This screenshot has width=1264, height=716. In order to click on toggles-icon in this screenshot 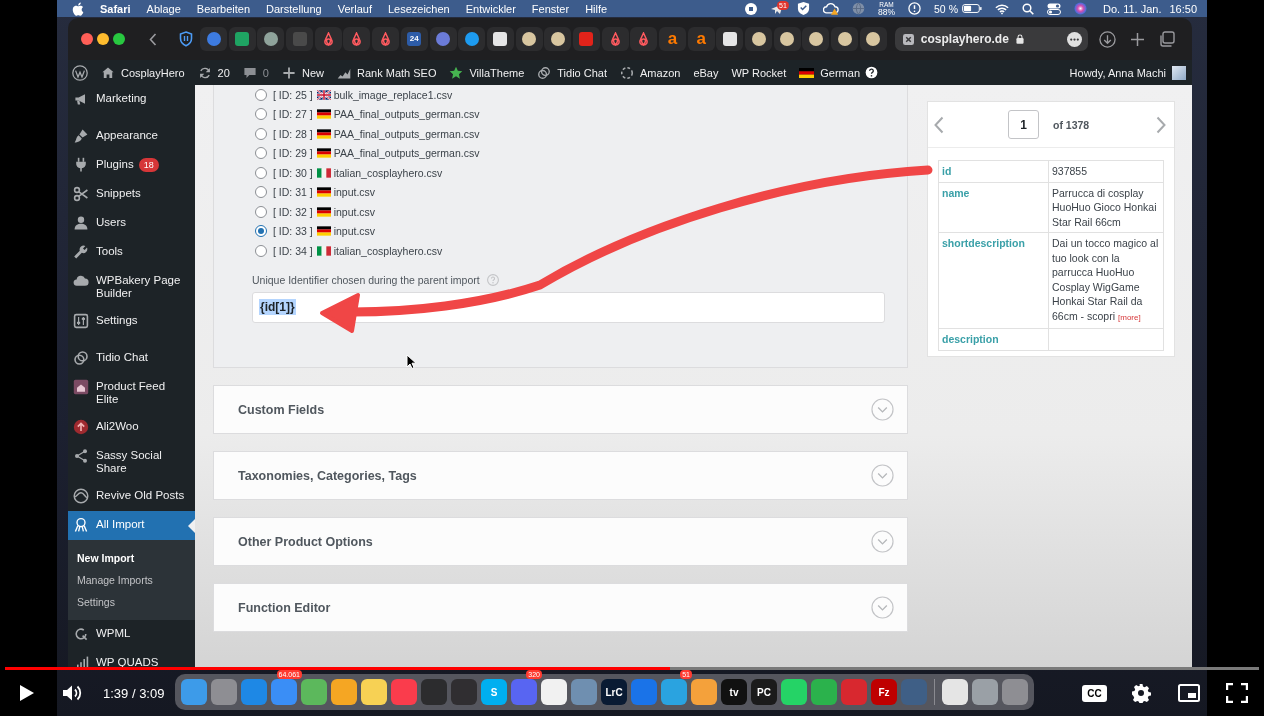, I will do `click(1053, 8)`.